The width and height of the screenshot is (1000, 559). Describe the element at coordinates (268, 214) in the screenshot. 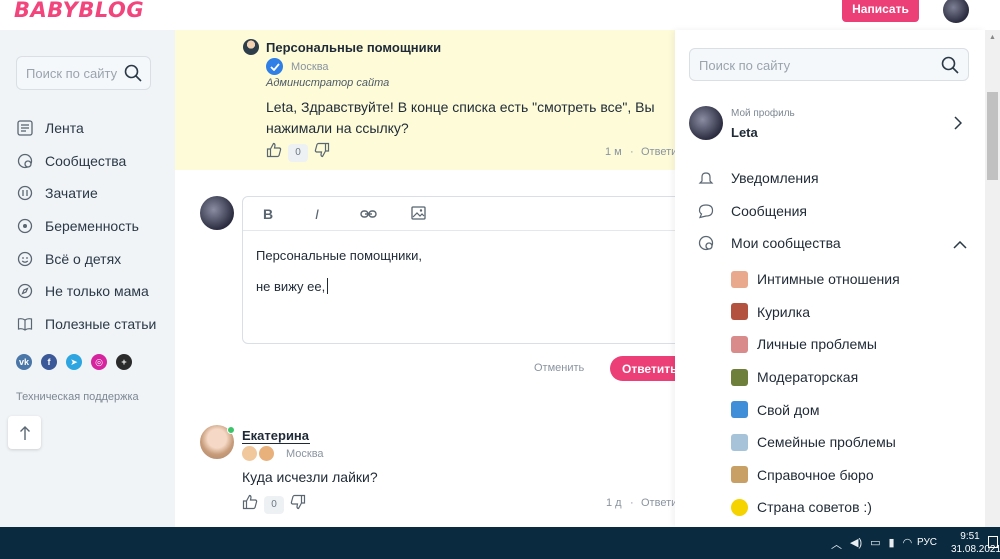

I see `bold-button: B` at that location.